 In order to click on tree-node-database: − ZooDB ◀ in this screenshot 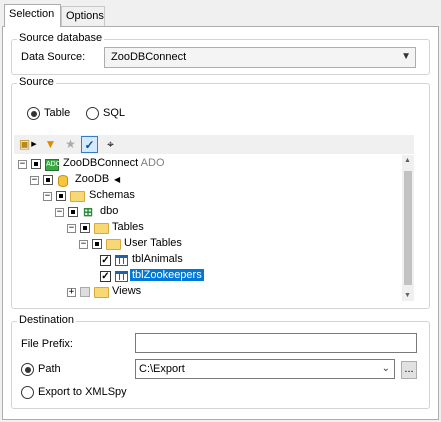, I will do `click(114, 181)`.